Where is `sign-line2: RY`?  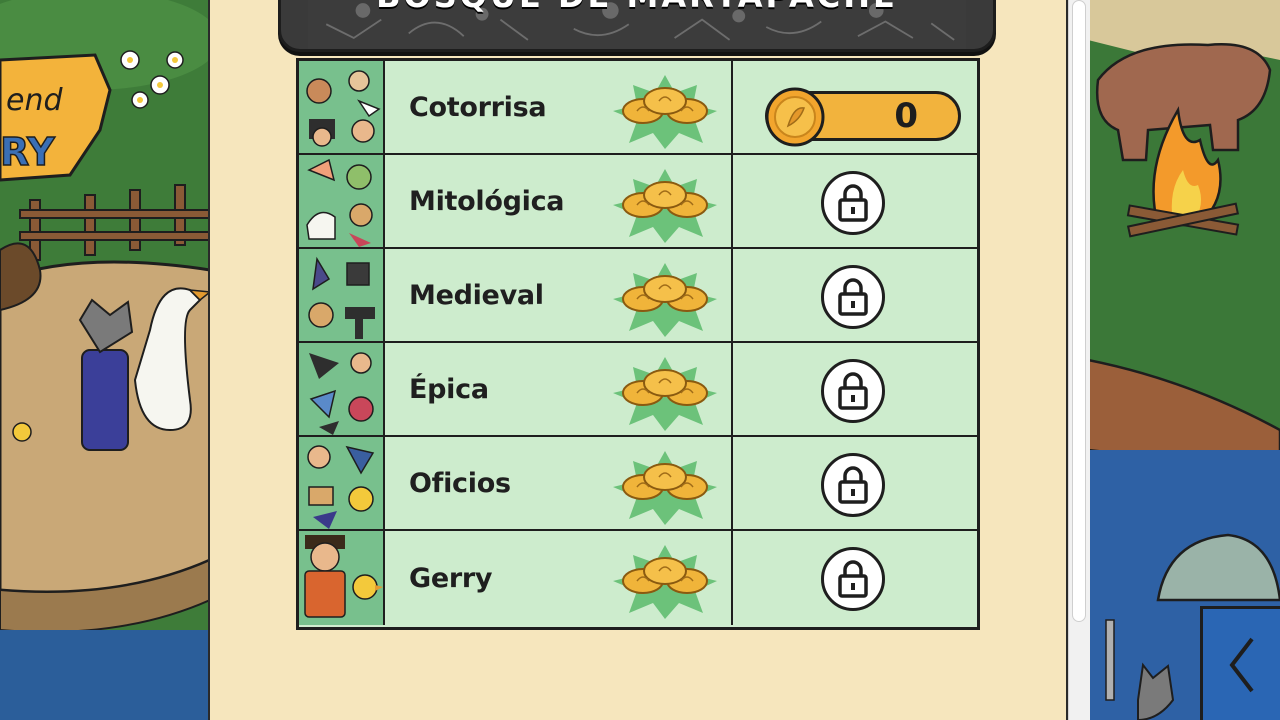
sign-line2: RY is located at coordinates (27, 152).